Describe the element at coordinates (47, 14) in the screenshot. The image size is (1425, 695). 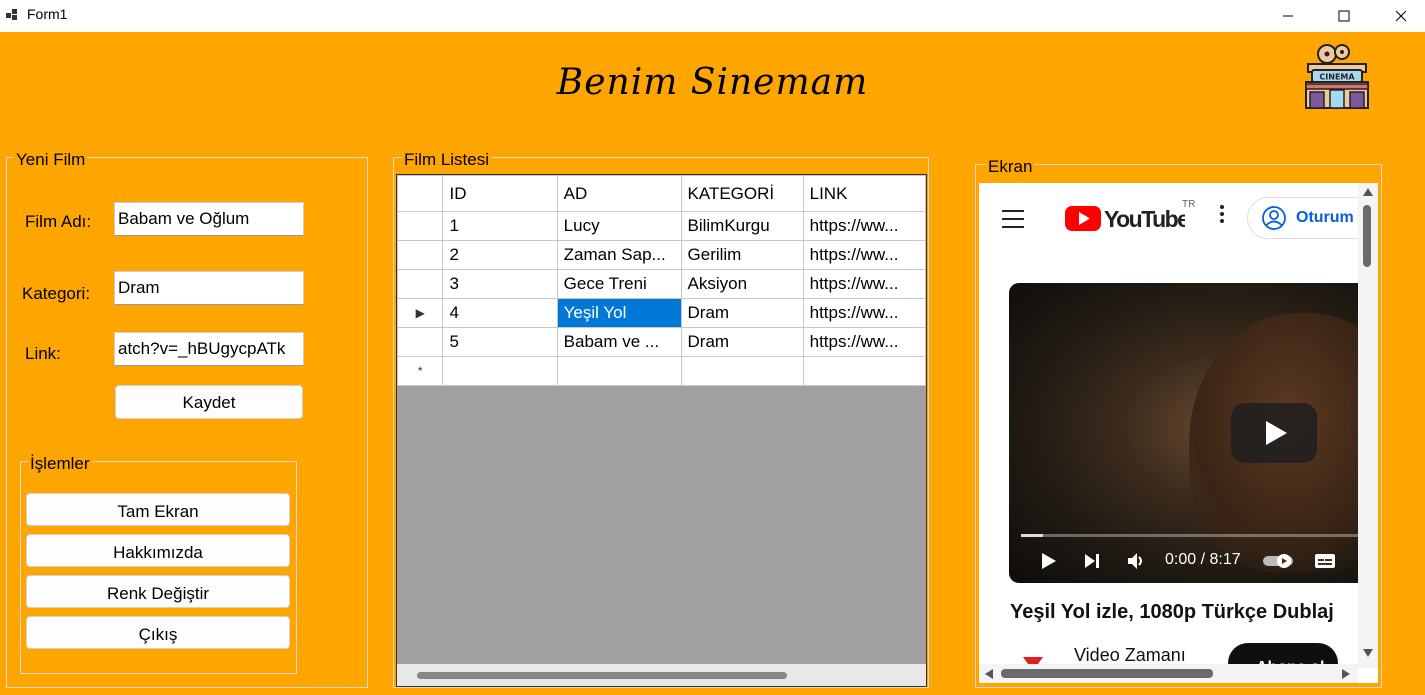
I see `window-title: Form1` at that location.